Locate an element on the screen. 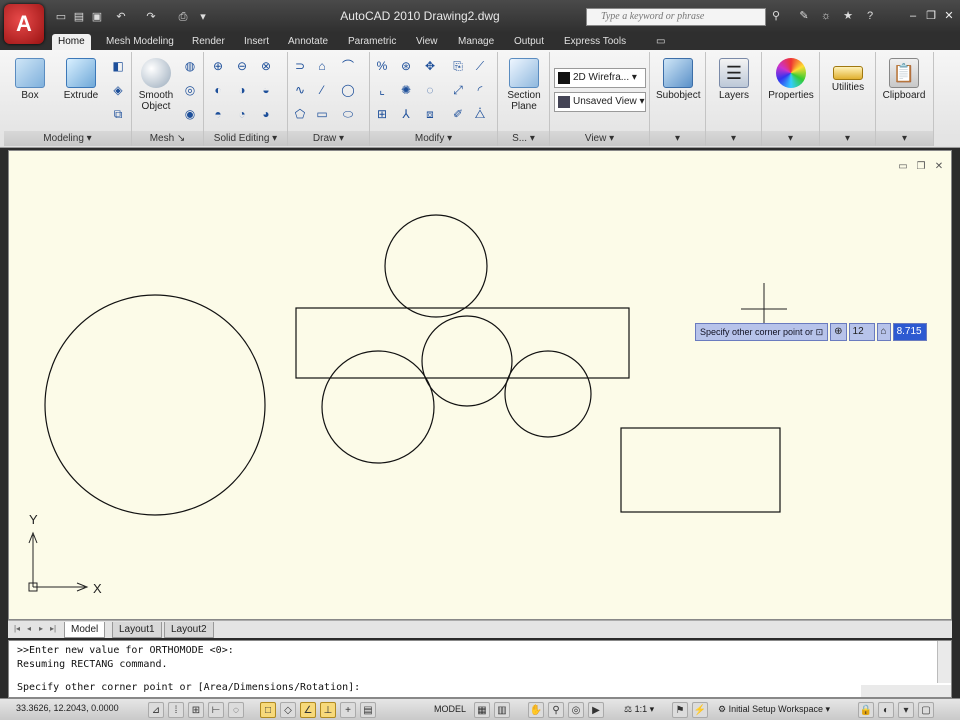 This screenshot has height=720, width=960. presspull-icon: ◈ is located at coordinates (118, 90).